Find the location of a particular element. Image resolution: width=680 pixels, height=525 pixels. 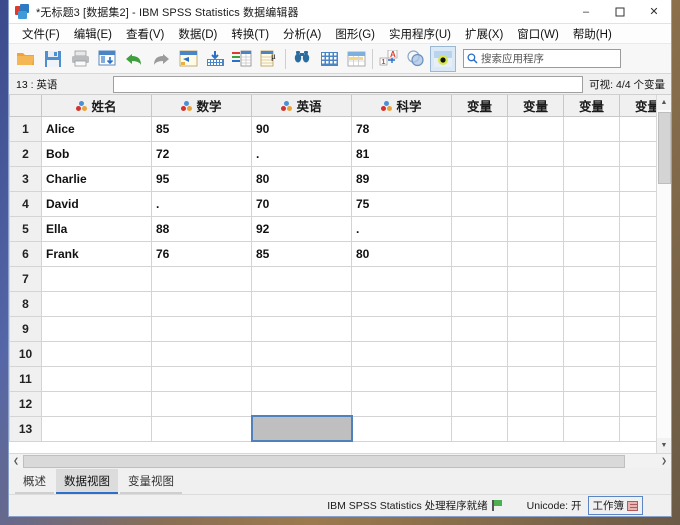

save-file-icon is located at coordinates (53, 59).